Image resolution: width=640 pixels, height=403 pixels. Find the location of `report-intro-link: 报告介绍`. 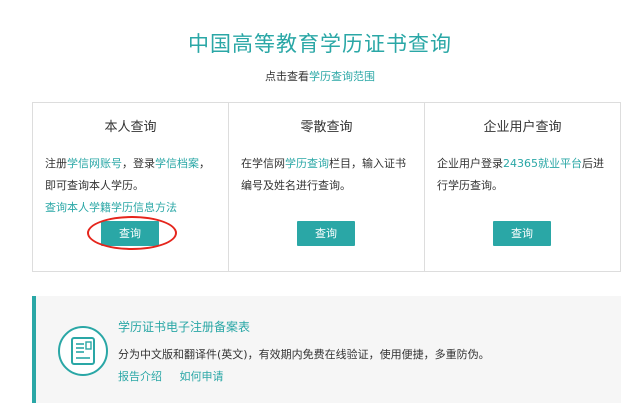

report-intro-link: 报告介绍 is located at coordinates (140, 376).